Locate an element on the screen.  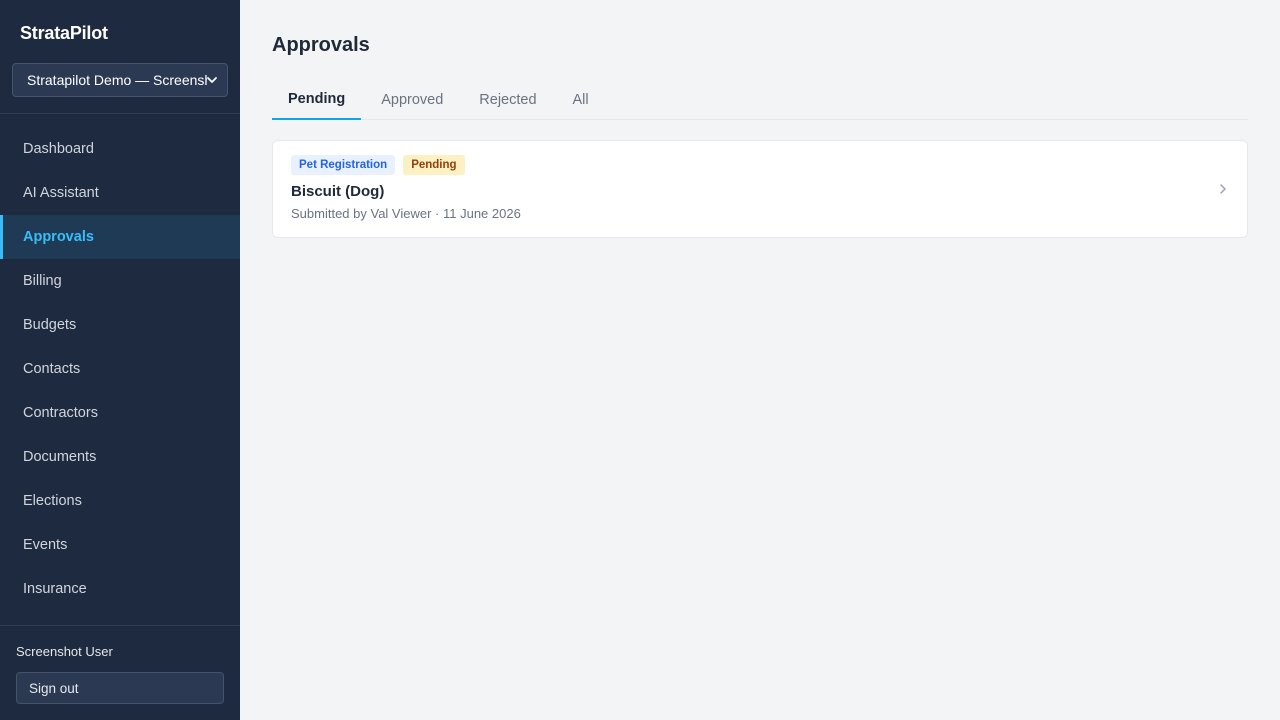
sidebar-item-ai-assistant: AI Assistant is located at coordinates (120, 193).